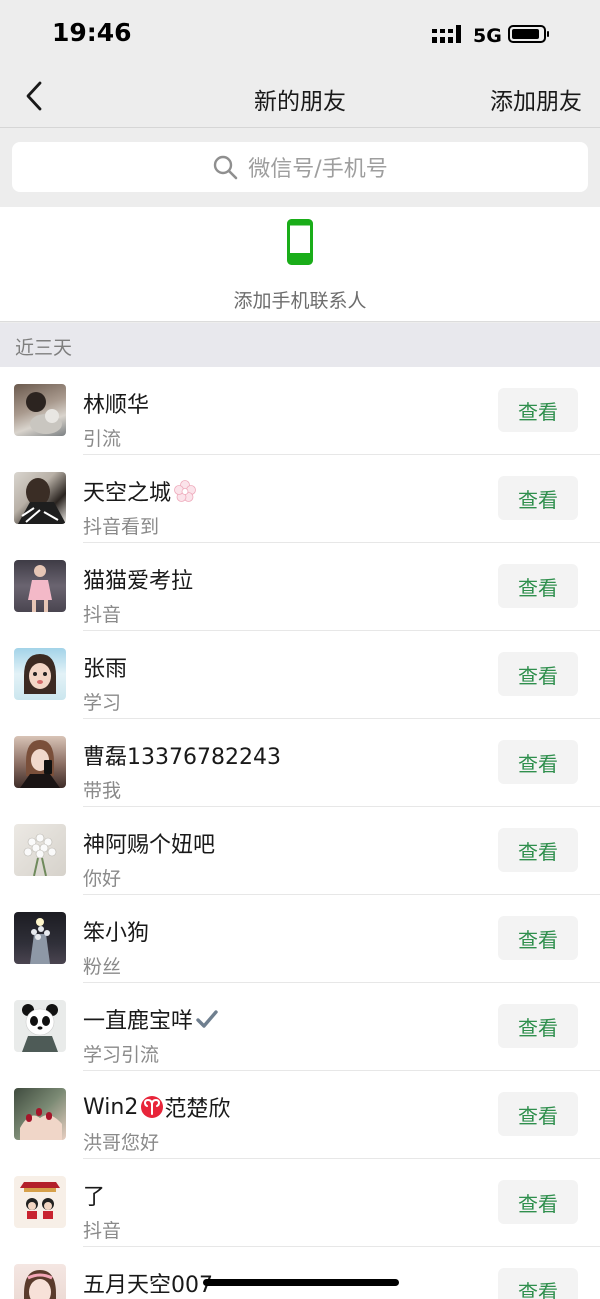 The height and width of the screenshot is (1299, 600). I want to click on friend-message: 你好, so click(102, 879).